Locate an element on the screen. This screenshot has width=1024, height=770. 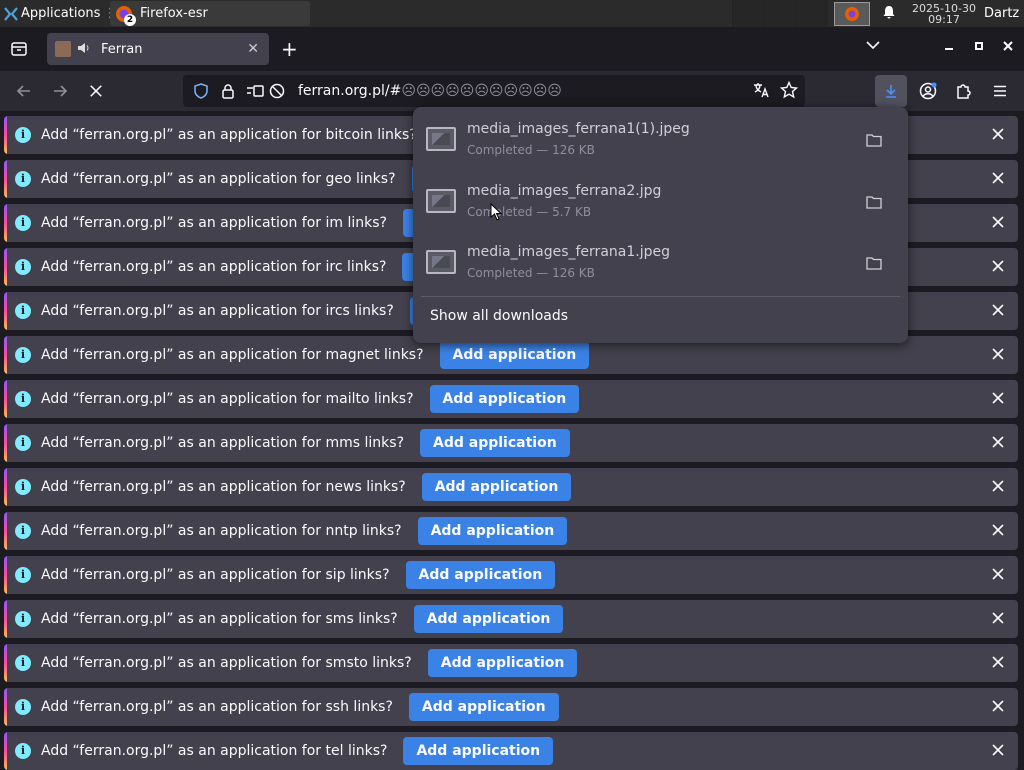
clock: 2025-10-30 09:17 is located at coordinates (944, 14).